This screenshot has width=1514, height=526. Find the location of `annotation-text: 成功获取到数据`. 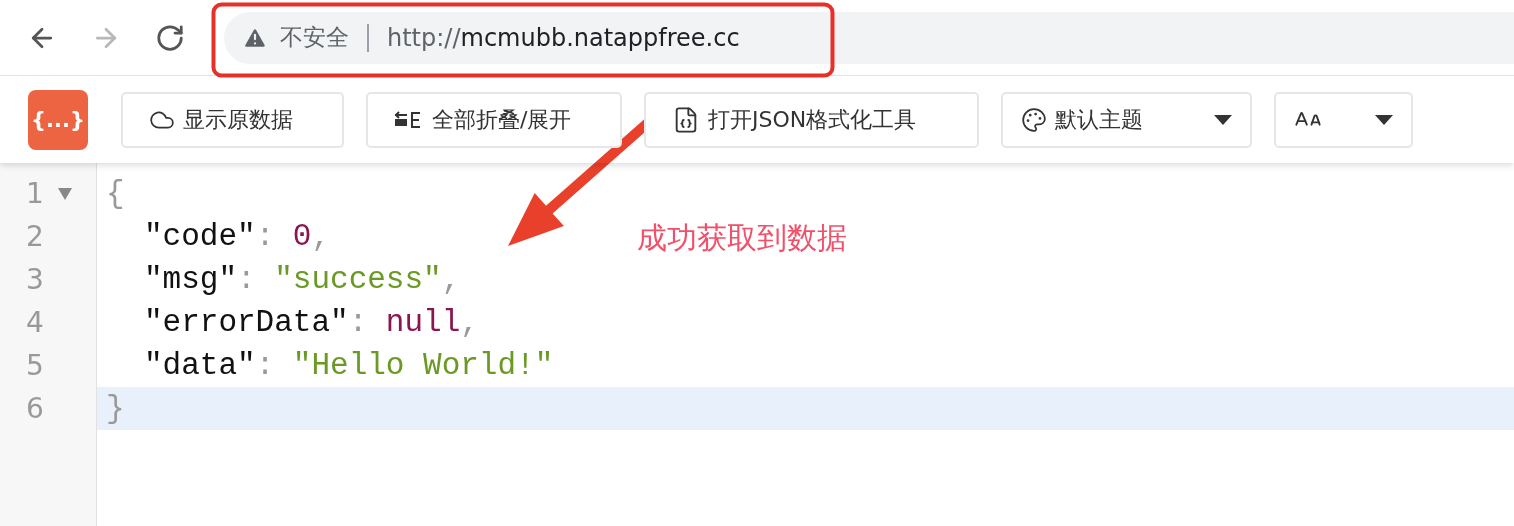

annotation-text: 成功获取到数据 is located at coordinates (742, 238).